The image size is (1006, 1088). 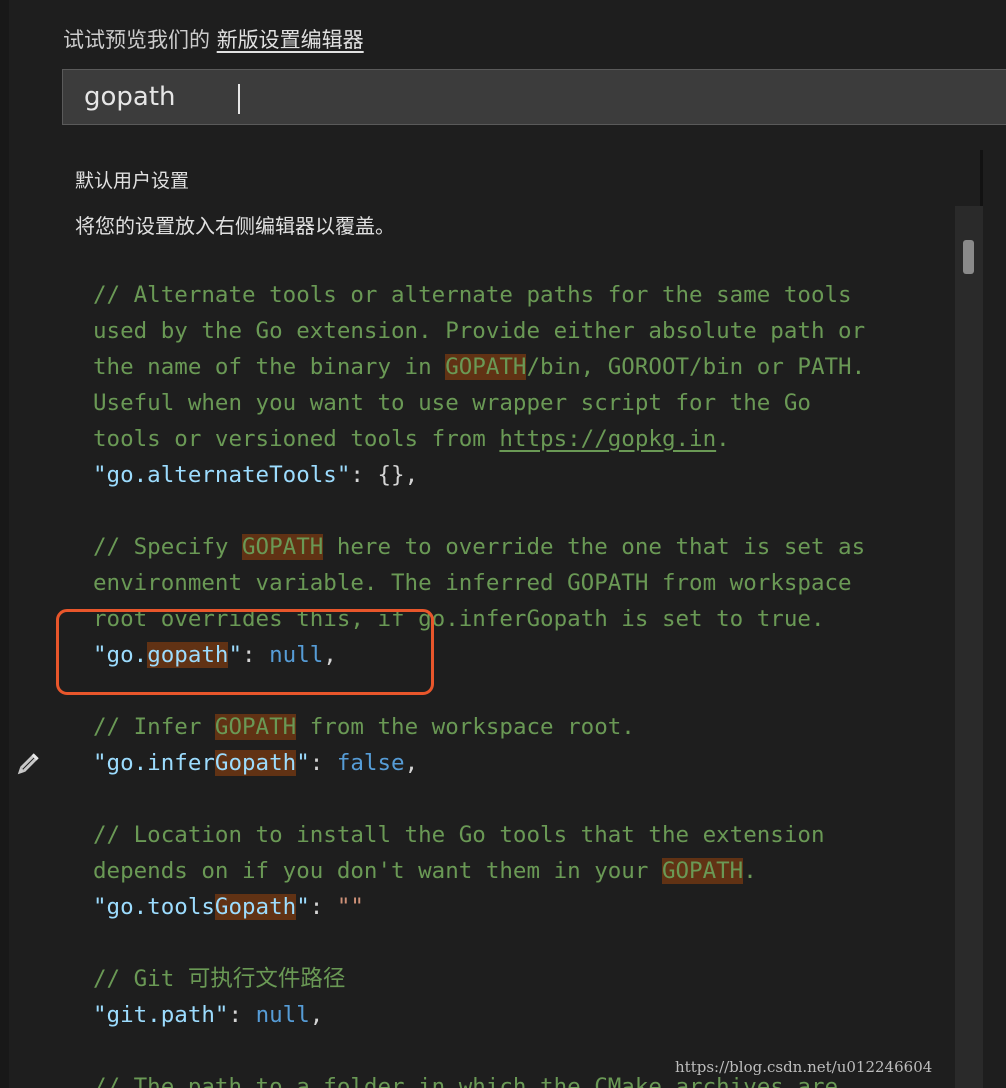 I want to click on code-token: /bin, GOROOT/bin or PATH., so click(x=696, y=367).